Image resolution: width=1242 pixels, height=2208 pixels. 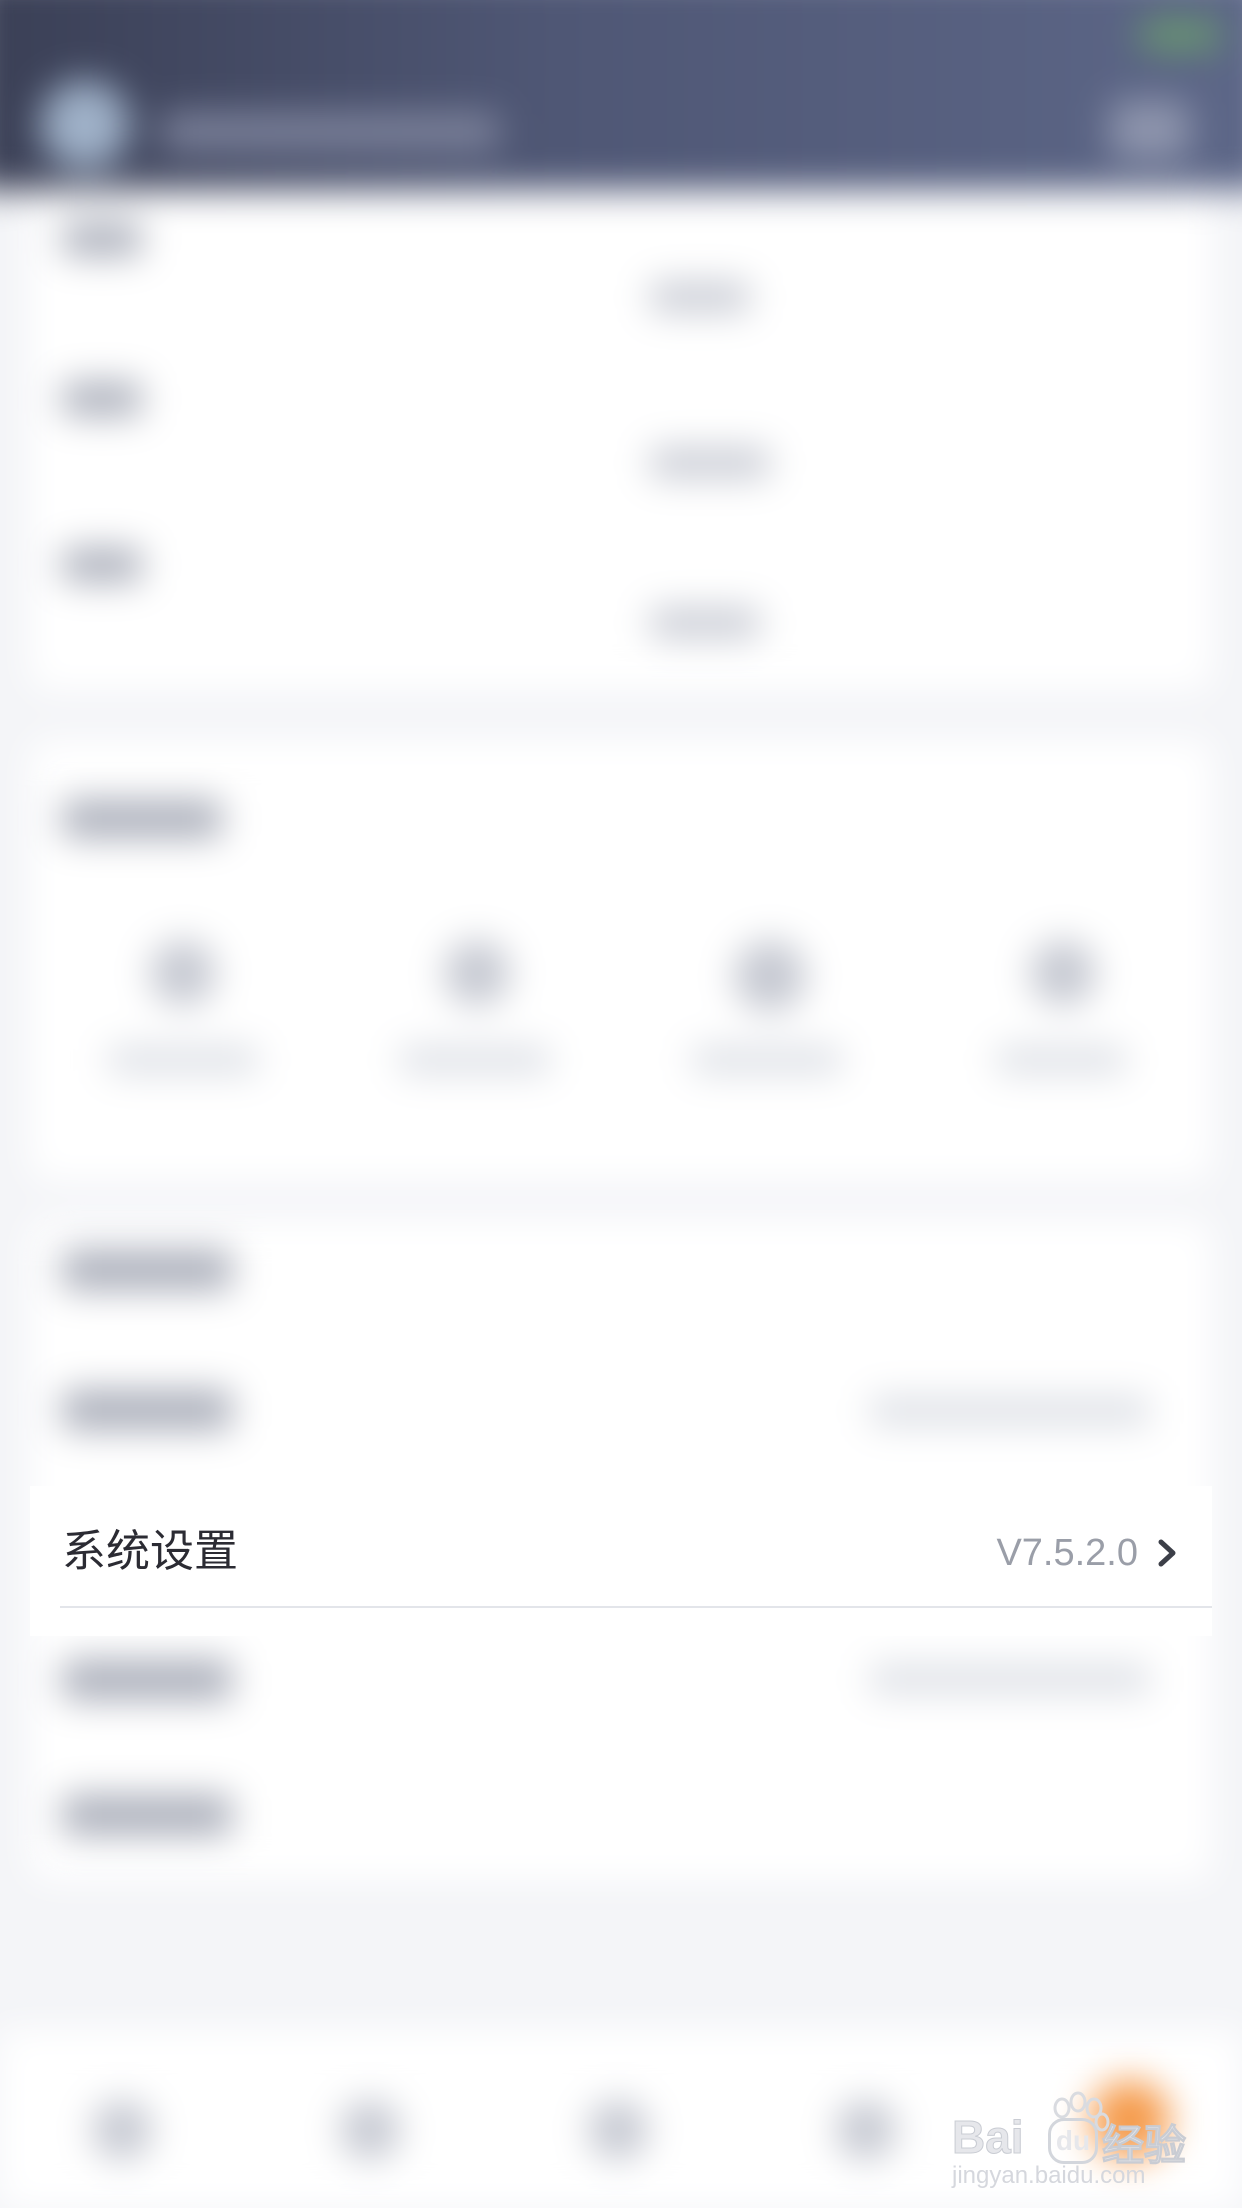 I want to click on header-action-placeholder, so click(x=1150, y=130).